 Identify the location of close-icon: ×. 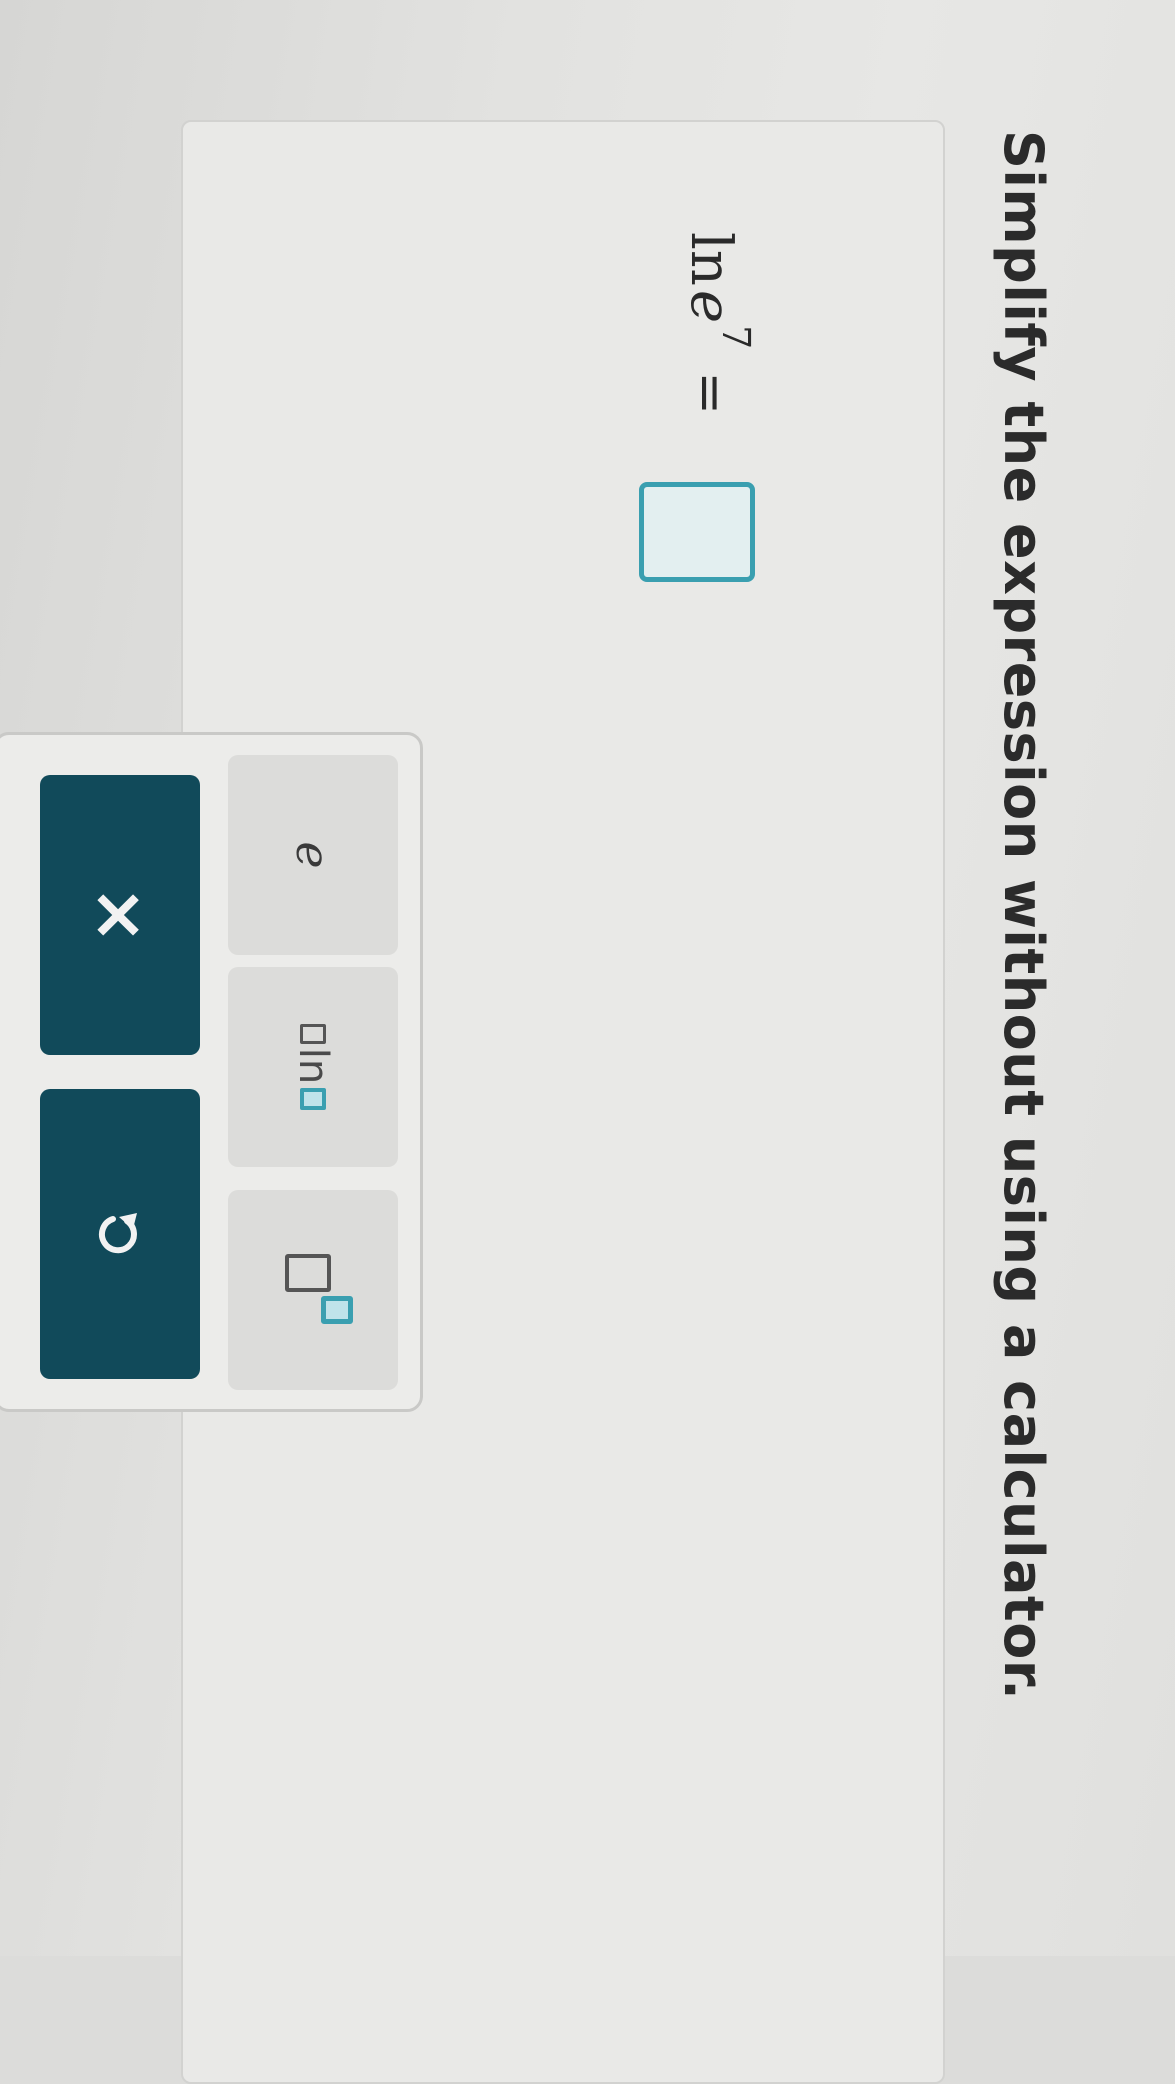
(120, 915).